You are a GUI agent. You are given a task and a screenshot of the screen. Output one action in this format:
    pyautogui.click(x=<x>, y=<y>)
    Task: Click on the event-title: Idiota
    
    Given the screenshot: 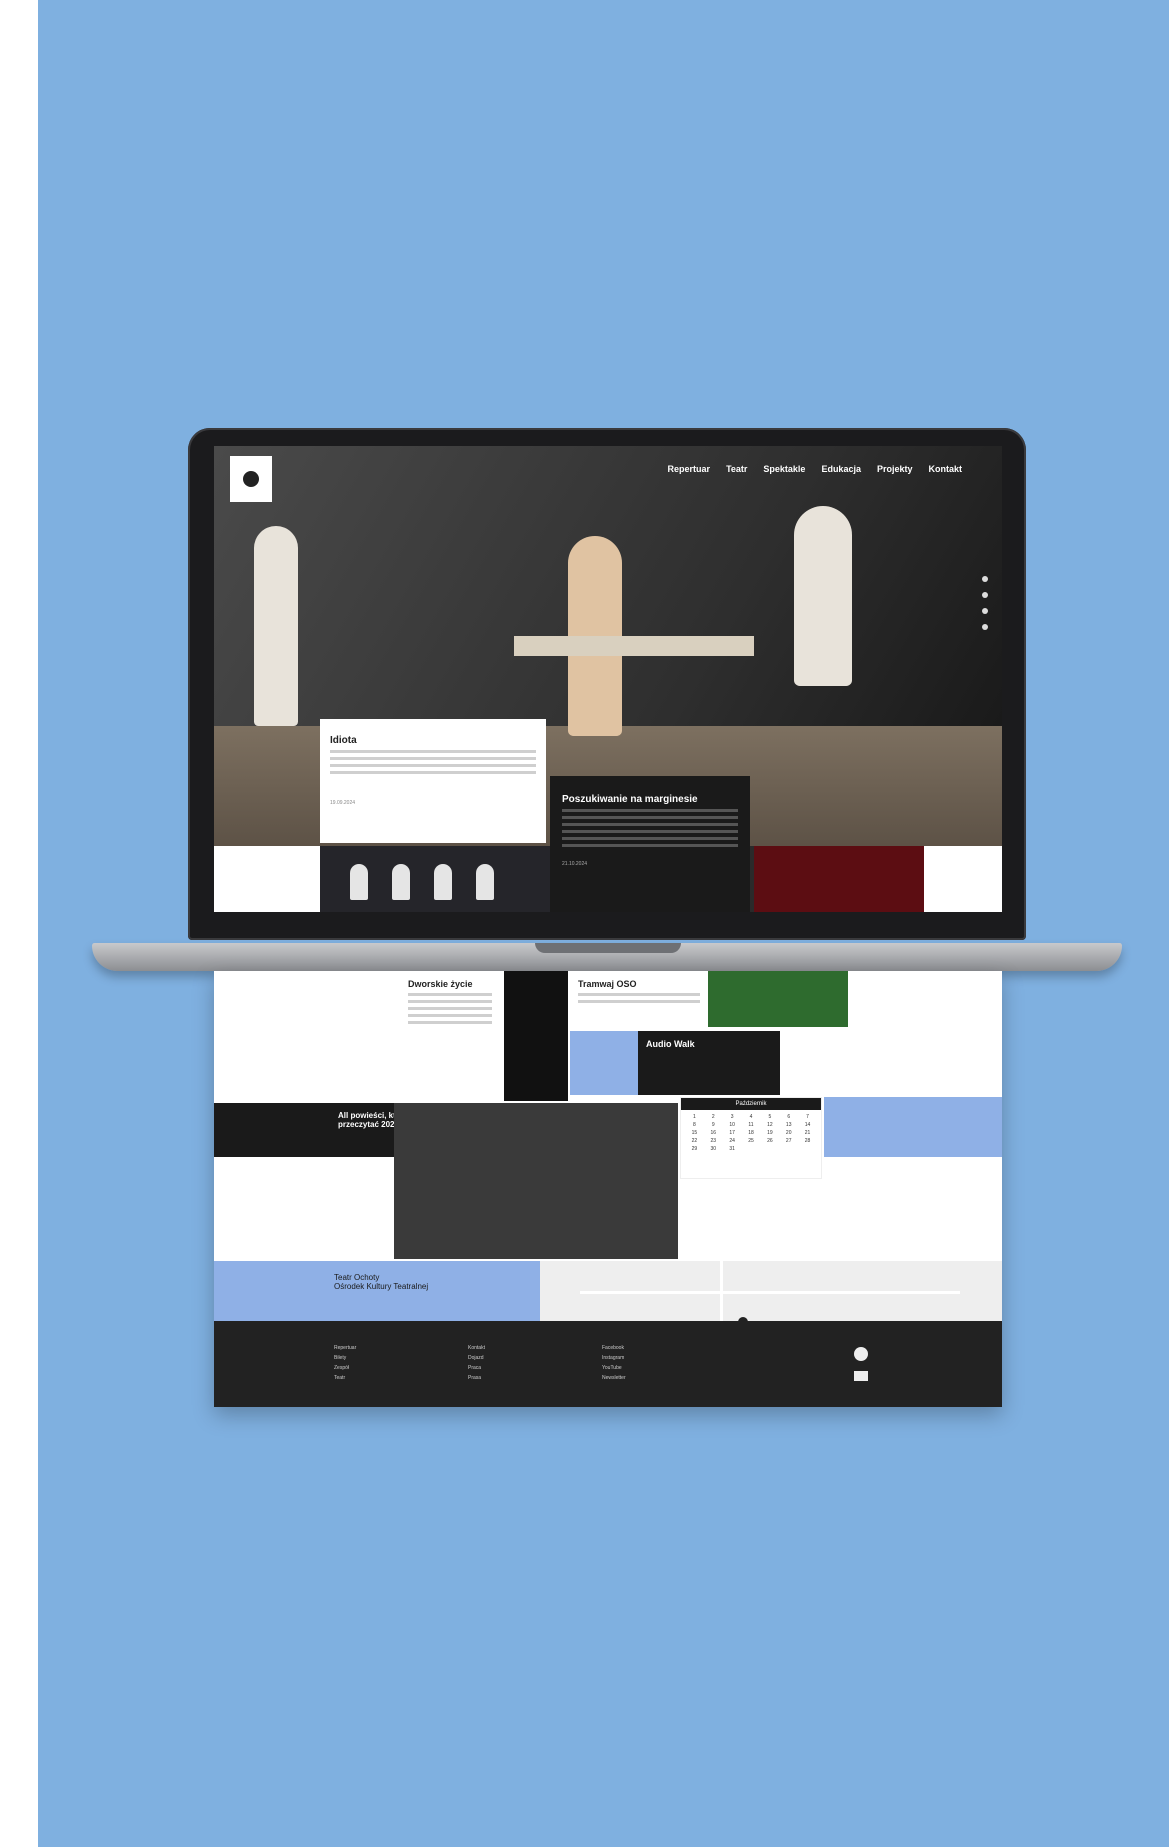 What is the action you would take?
    pyautogui.click(x=343, y=740)
    